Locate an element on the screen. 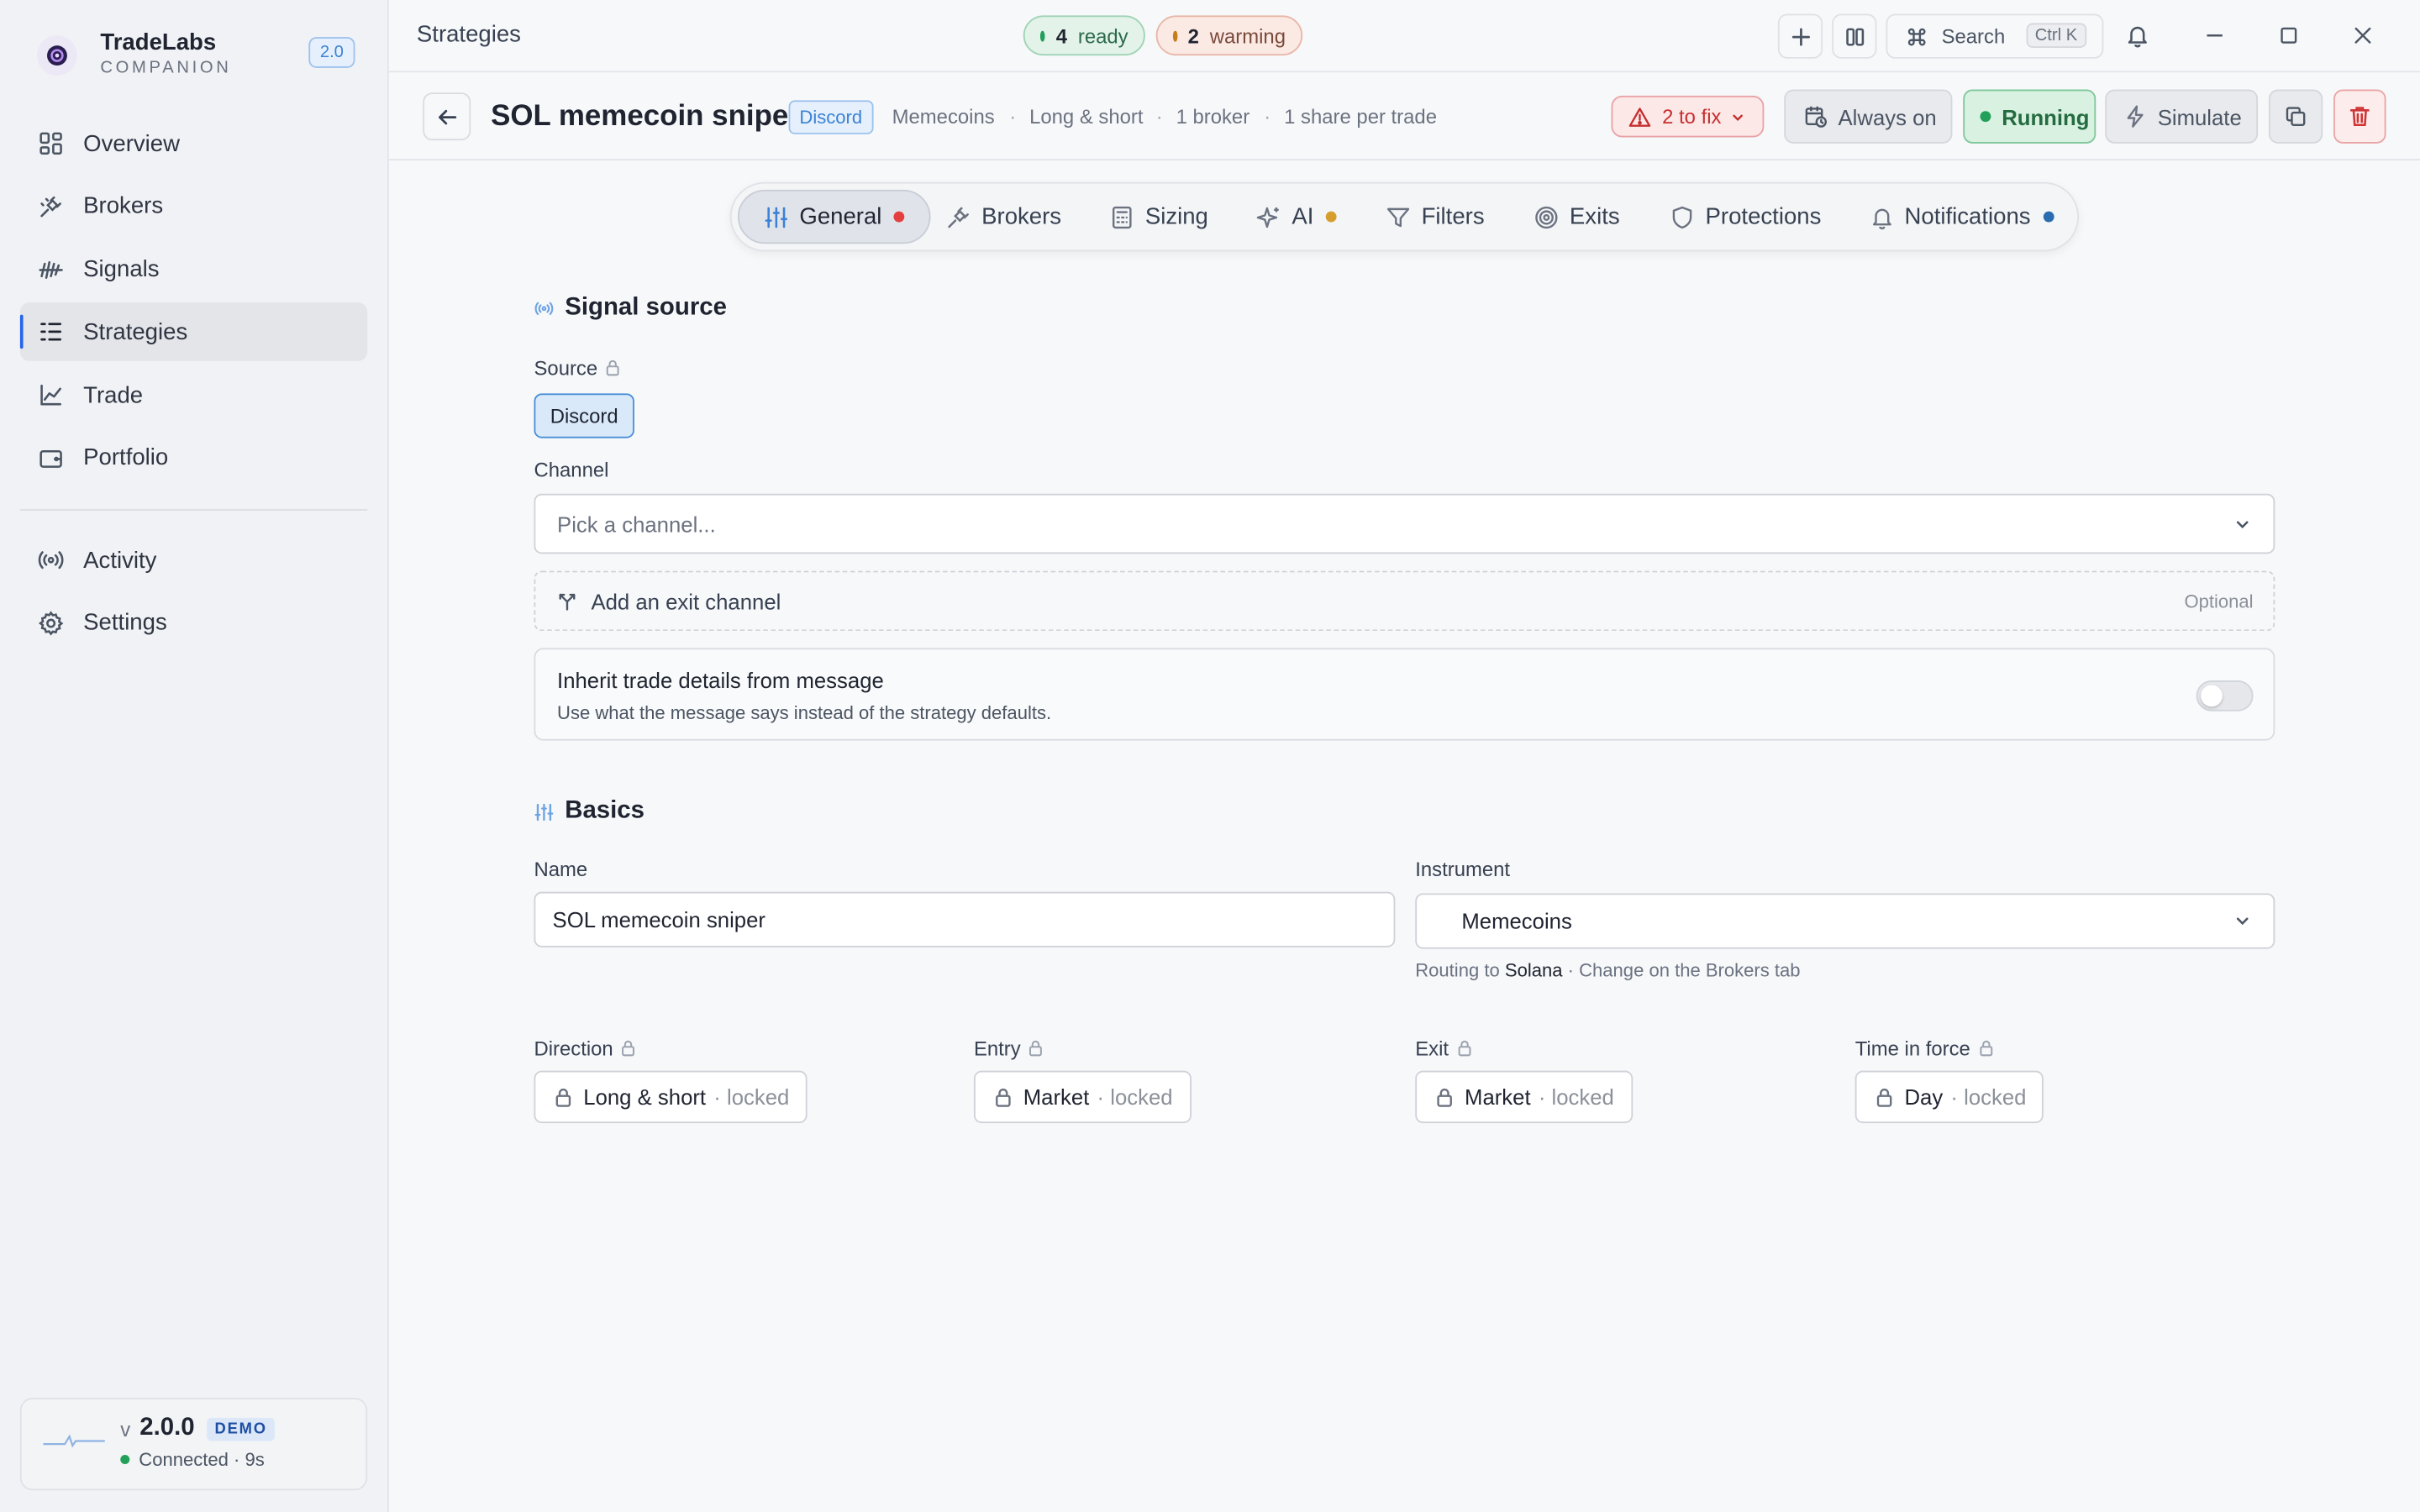  tab-label: Notifications is located at coordinates (1968, 216).